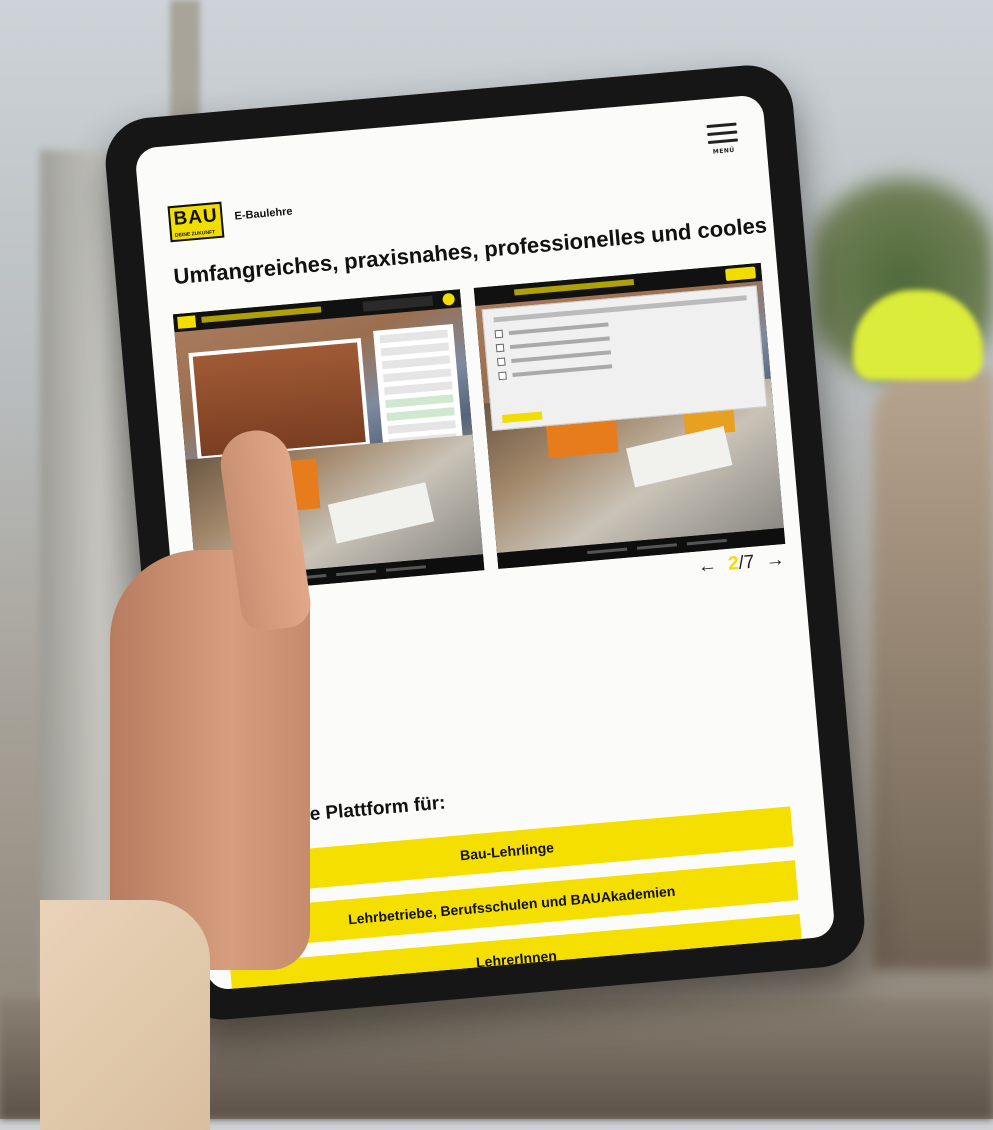  Describe the element at coordinates (125, 1015) in the screenshot. I see `sleeve` at that location.